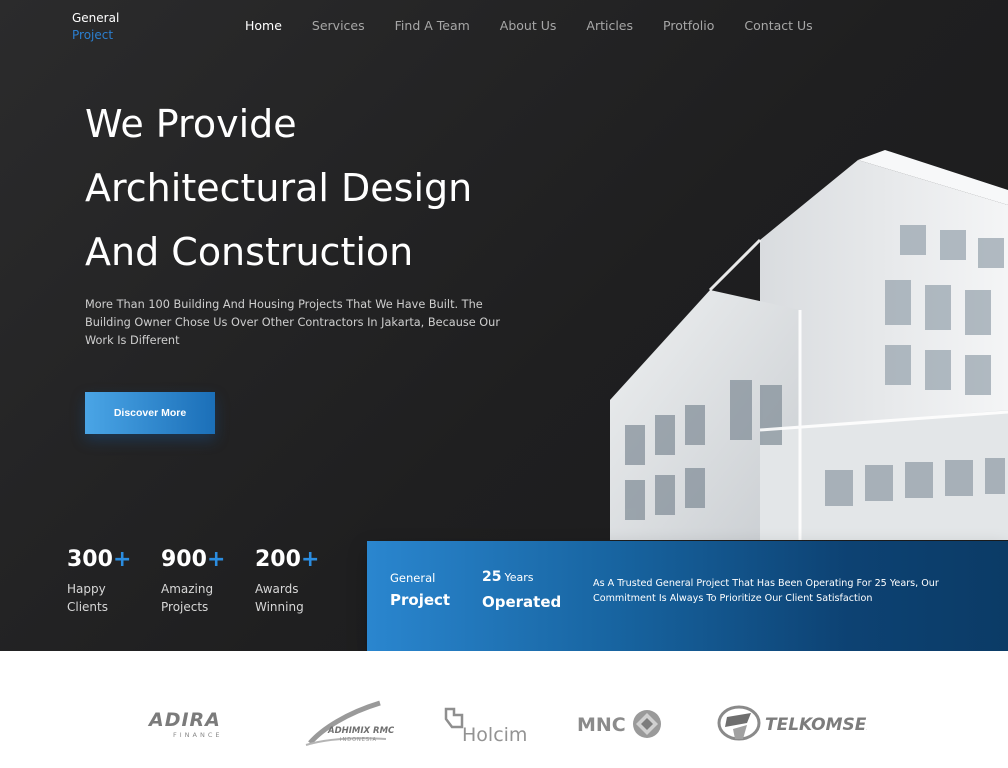  What do you see at coordinates (187, 598) in the screenshot?
I see `stat-label: Amazing Projects` at bounding box center [187, 598].